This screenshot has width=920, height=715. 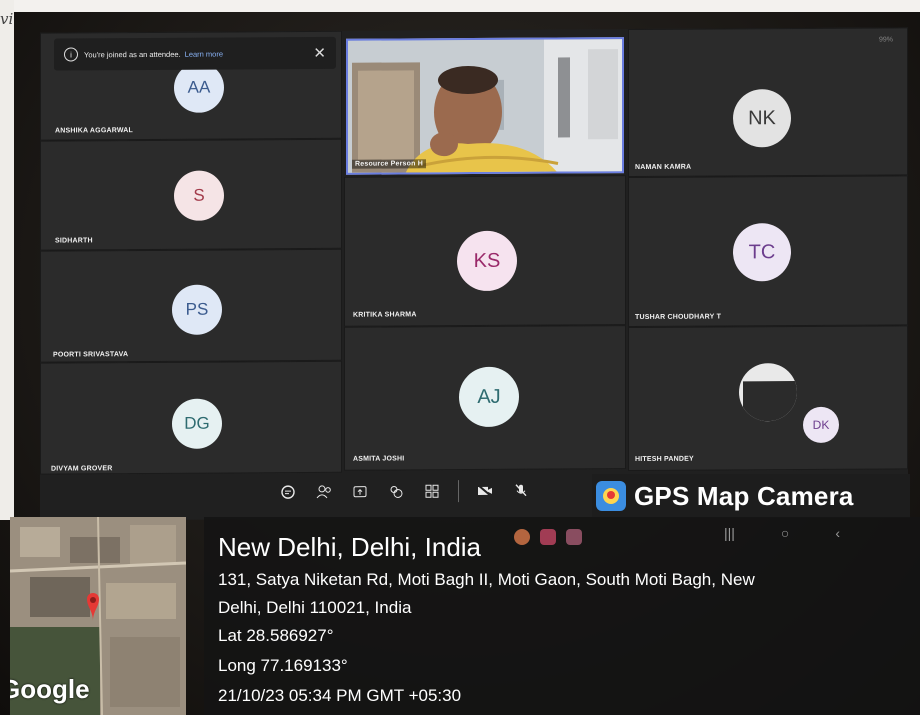 I want to click on android-nav: ||| ○ ‹, so click(x=782, y=533).